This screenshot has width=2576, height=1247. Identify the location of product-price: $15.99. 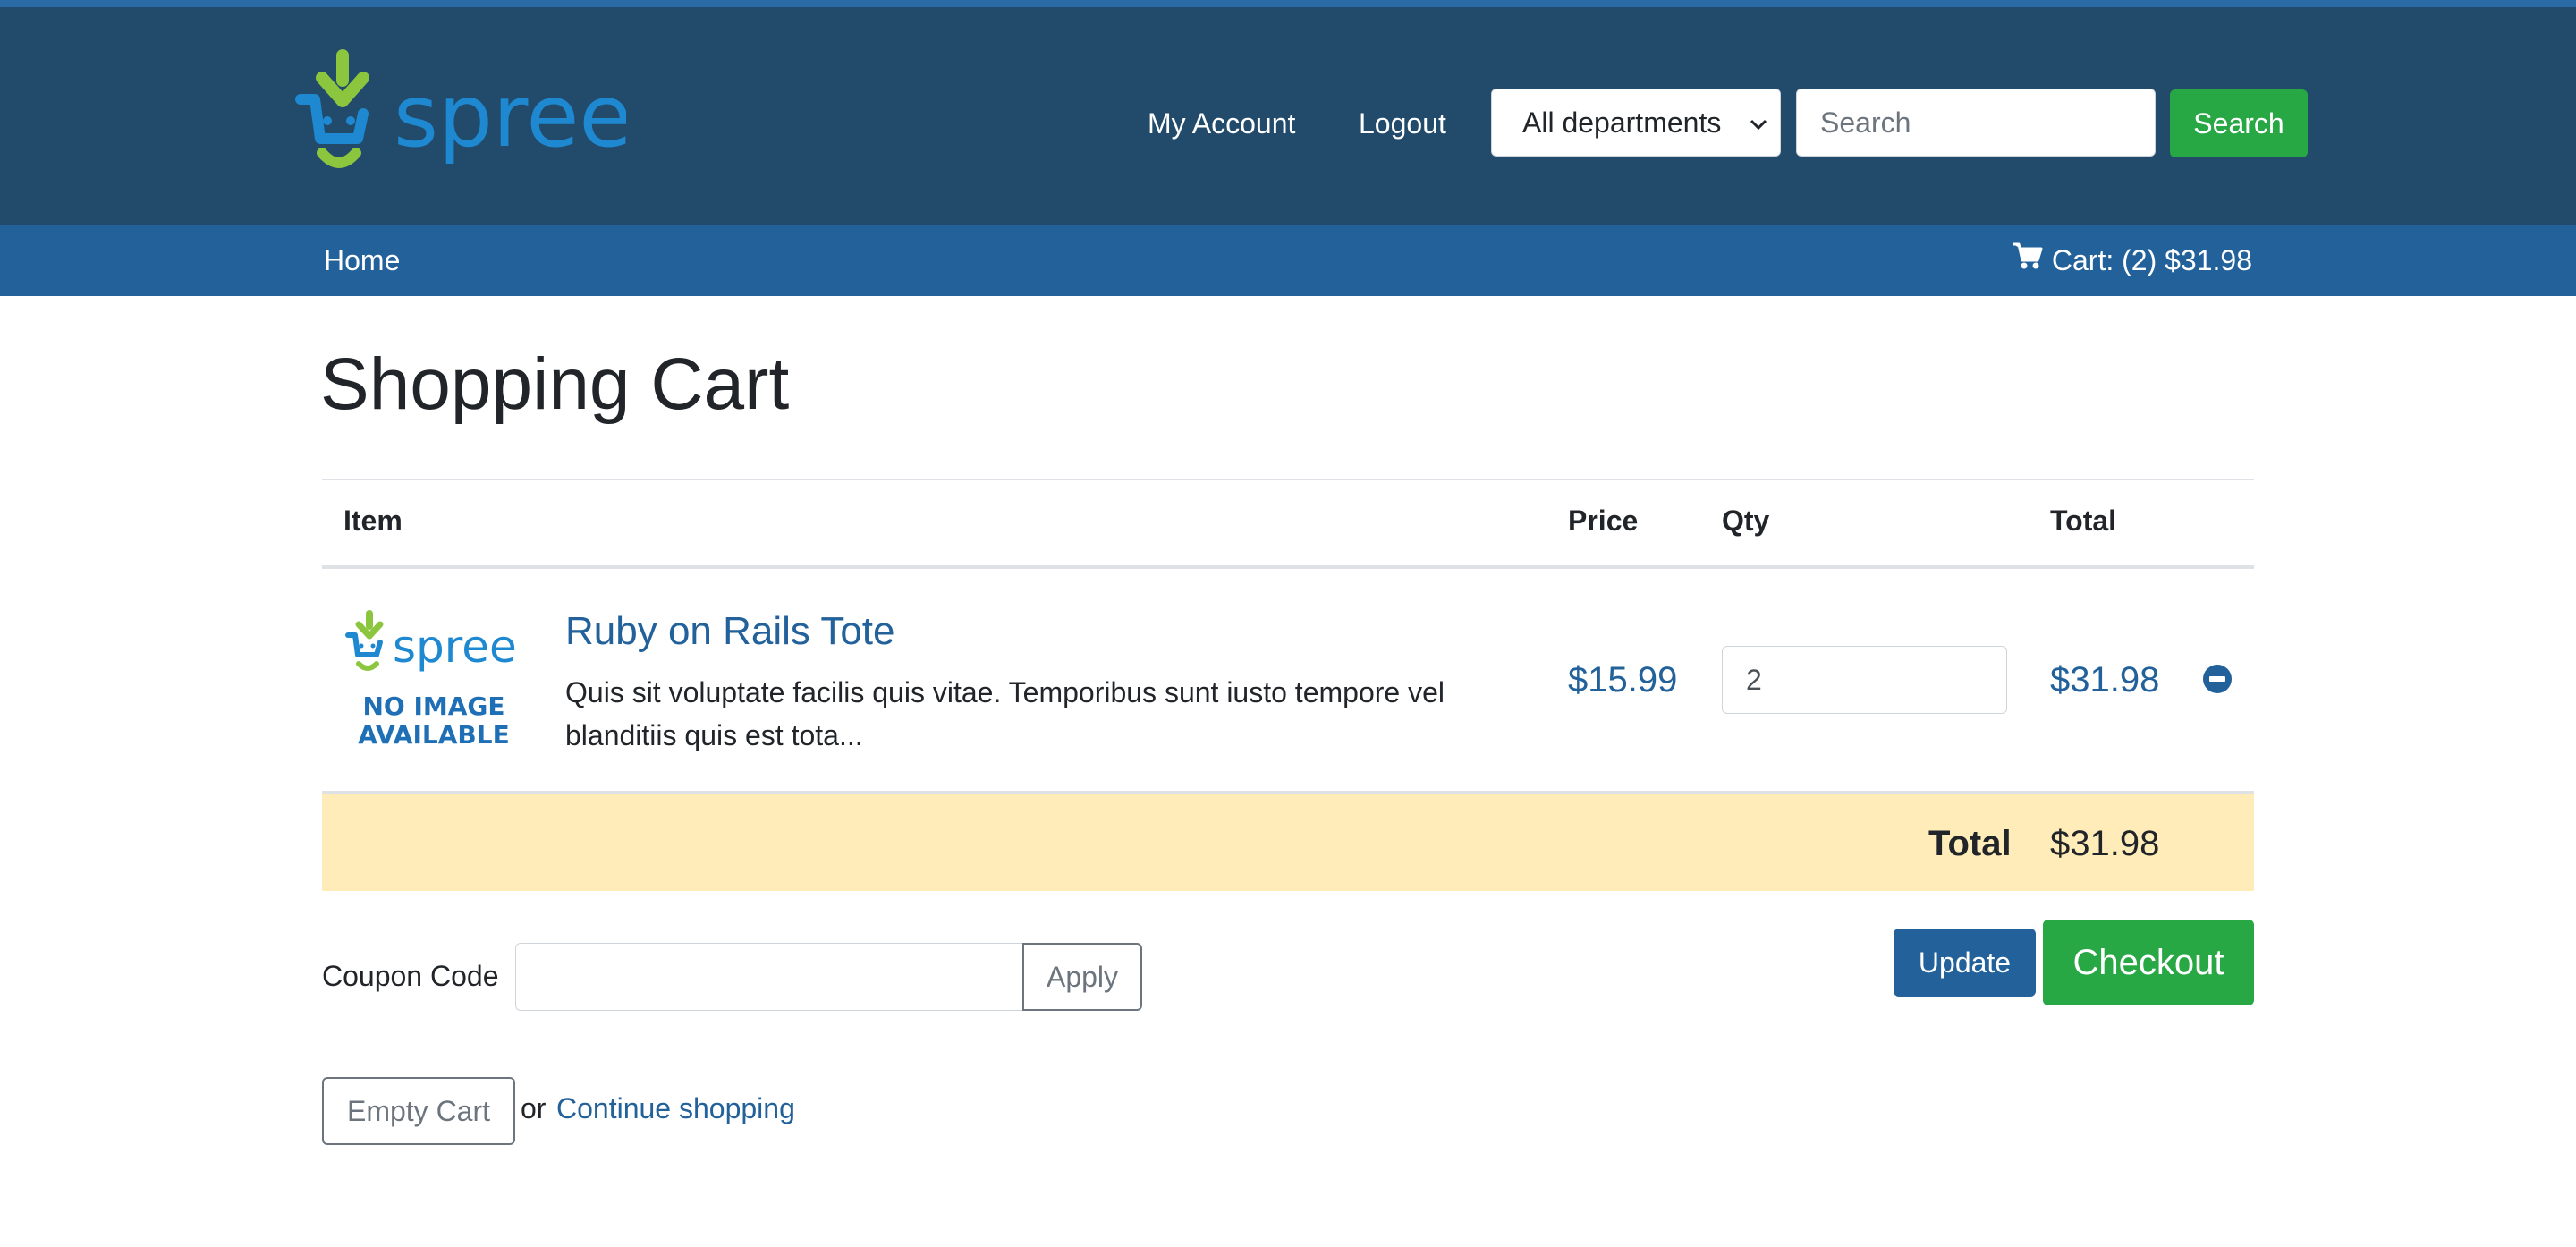
(1623, 680).